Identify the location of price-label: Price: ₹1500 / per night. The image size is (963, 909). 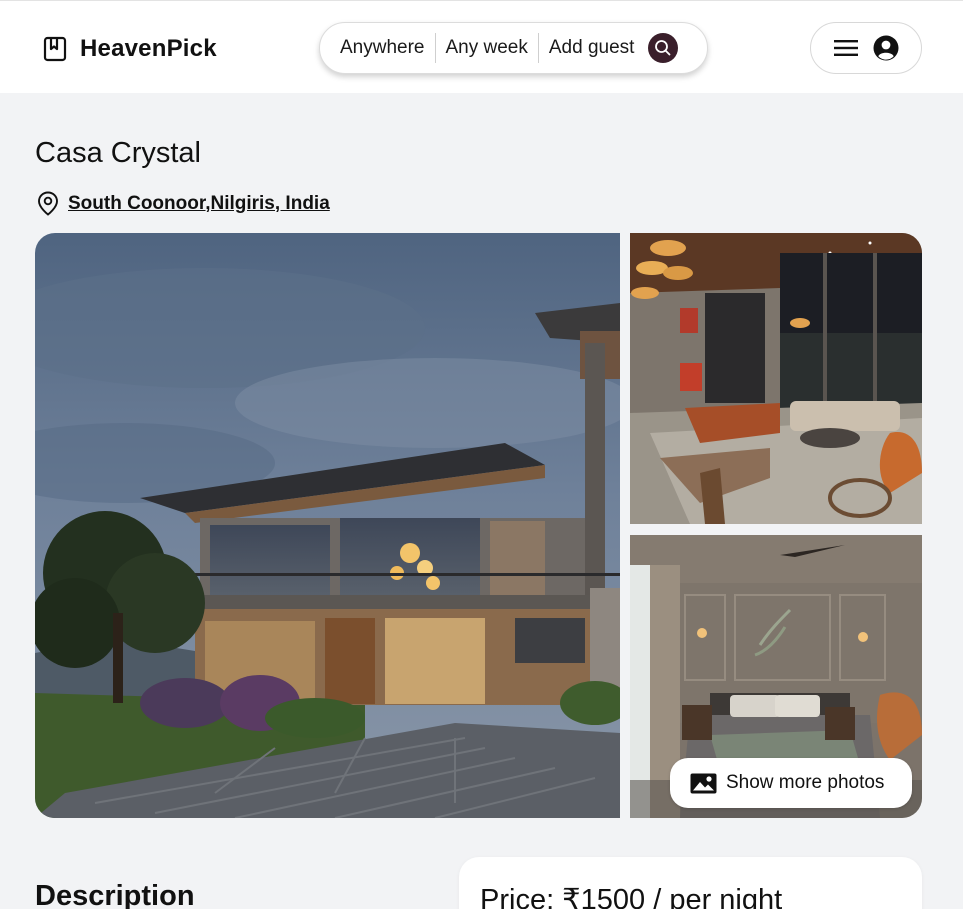
(631, 896).